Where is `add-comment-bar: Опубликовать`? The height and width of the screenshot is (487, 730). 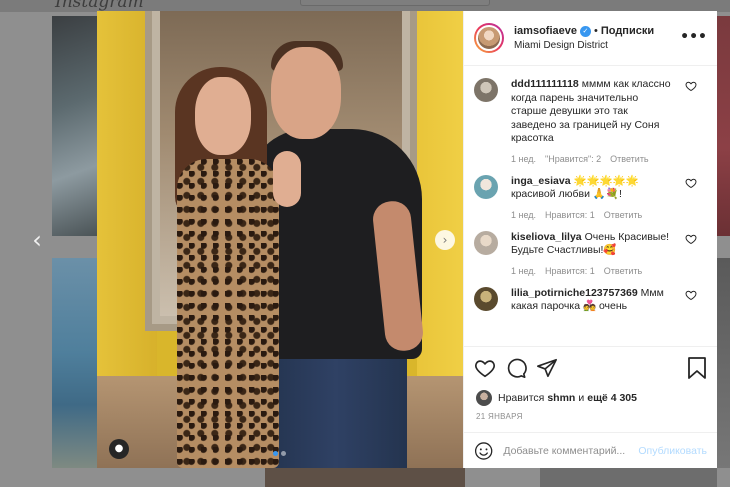 add-comment-bar: Опубликовать is located at coordinates (590, 450).